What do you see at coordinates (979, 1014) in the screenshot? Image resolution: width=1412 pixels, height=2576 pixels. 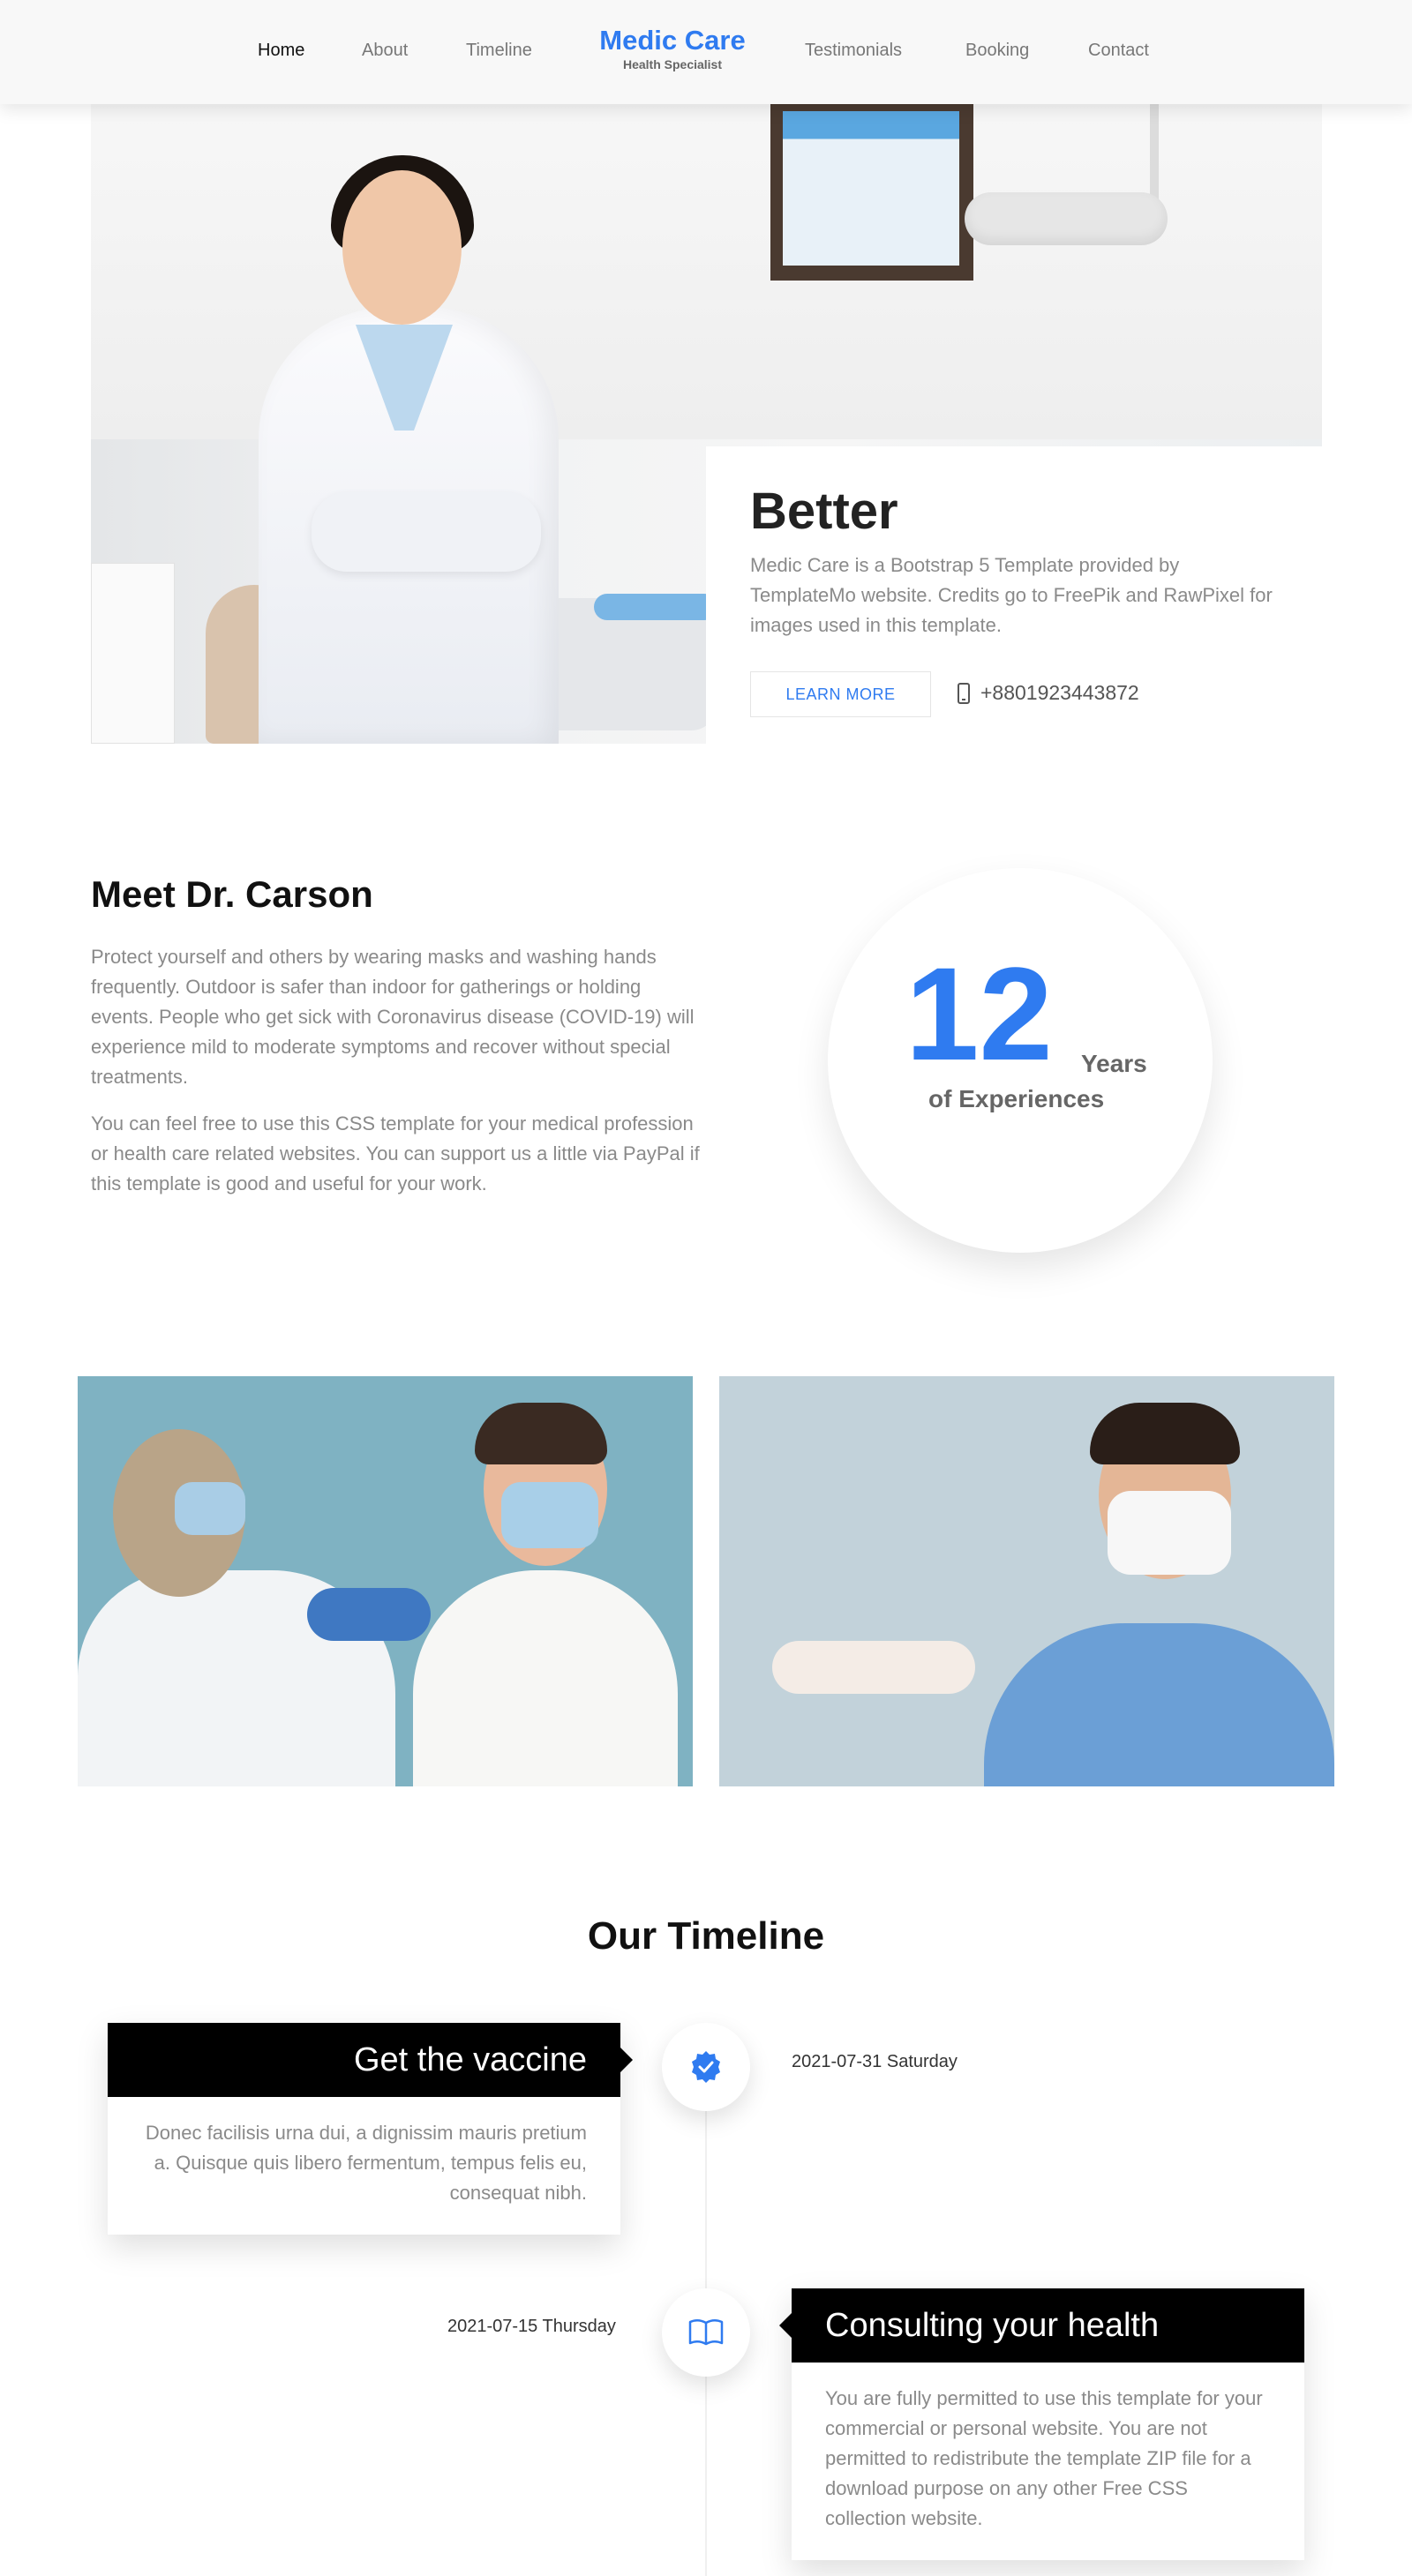 I see `experience-number: 12` at bounding box center [979, 1014].